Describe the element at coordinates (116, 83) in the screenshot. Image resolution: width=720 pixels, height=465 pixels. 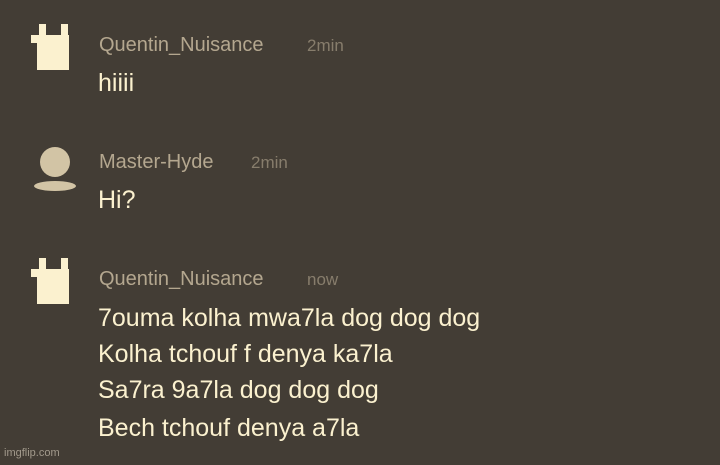
I see `message-text: hiiii` at that location.